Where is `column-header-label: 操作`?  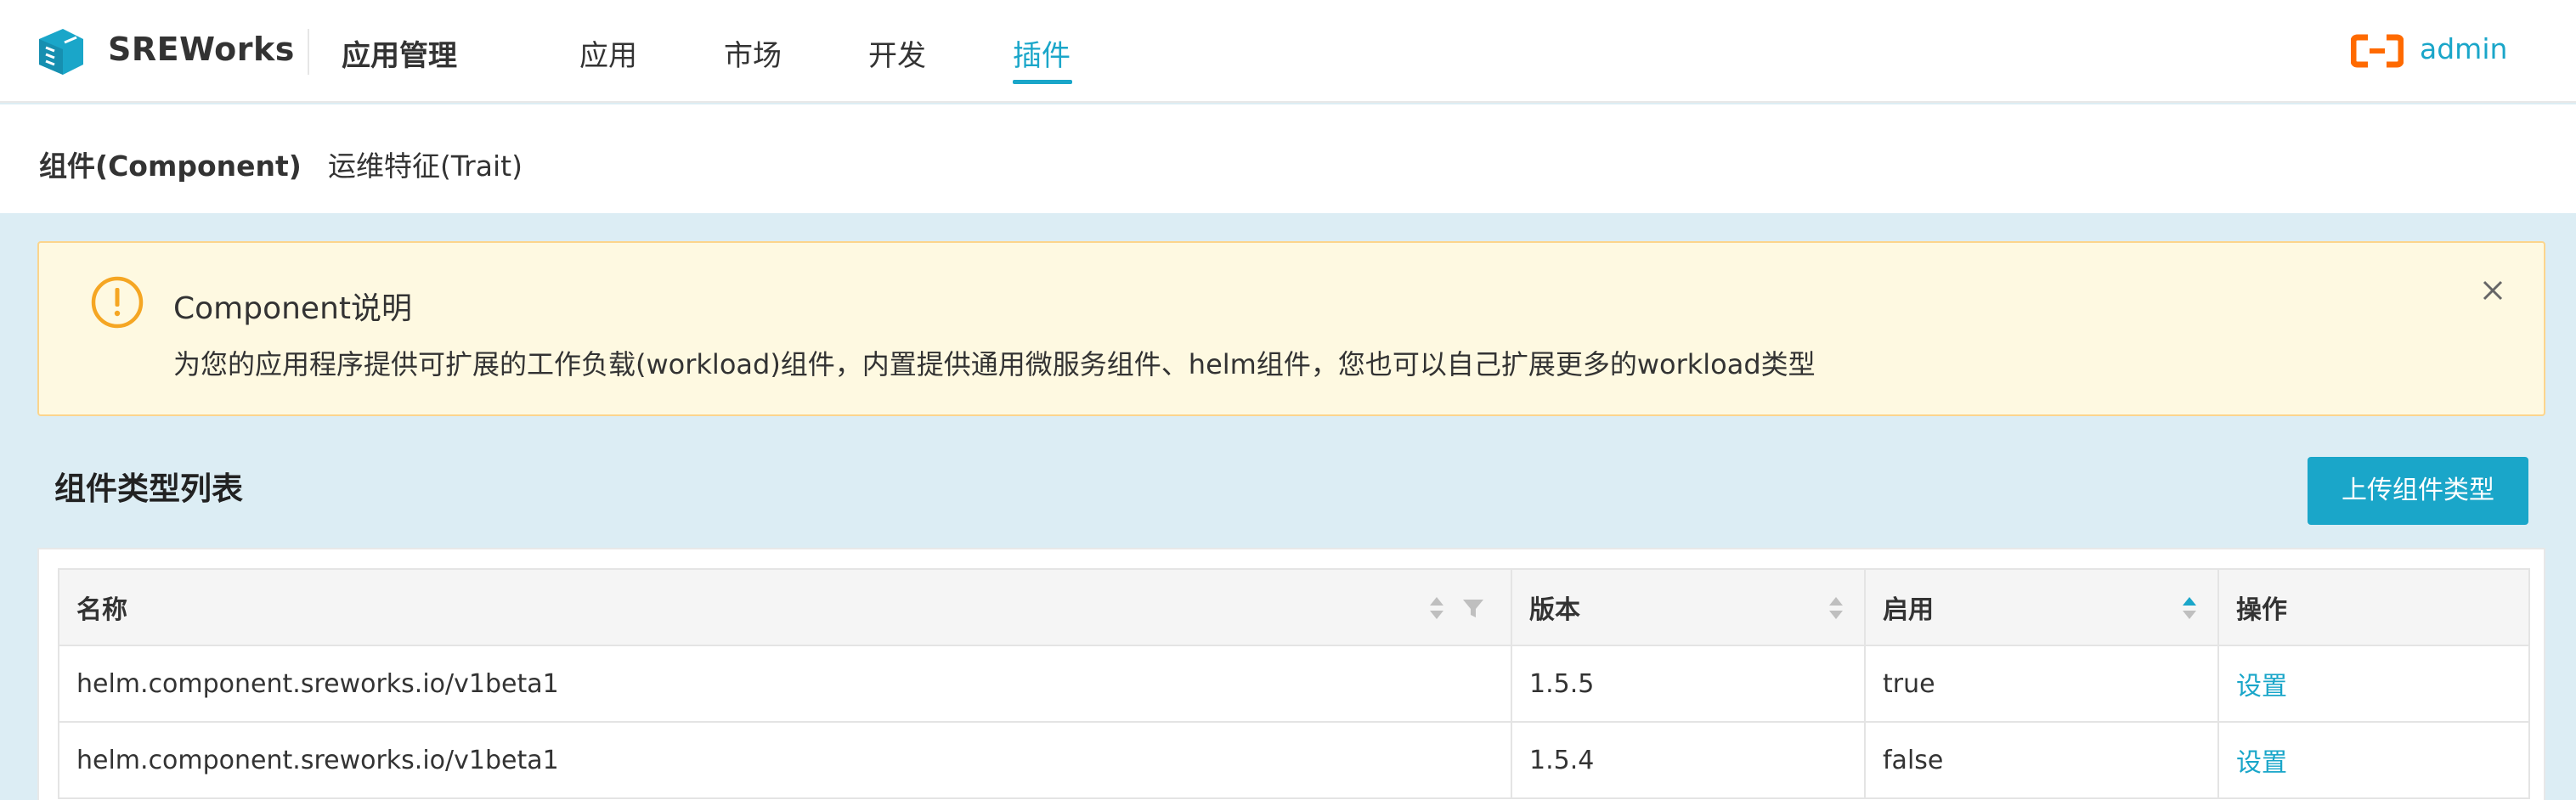
column-header-label: 操作 is located at coordinates (2261, 610).